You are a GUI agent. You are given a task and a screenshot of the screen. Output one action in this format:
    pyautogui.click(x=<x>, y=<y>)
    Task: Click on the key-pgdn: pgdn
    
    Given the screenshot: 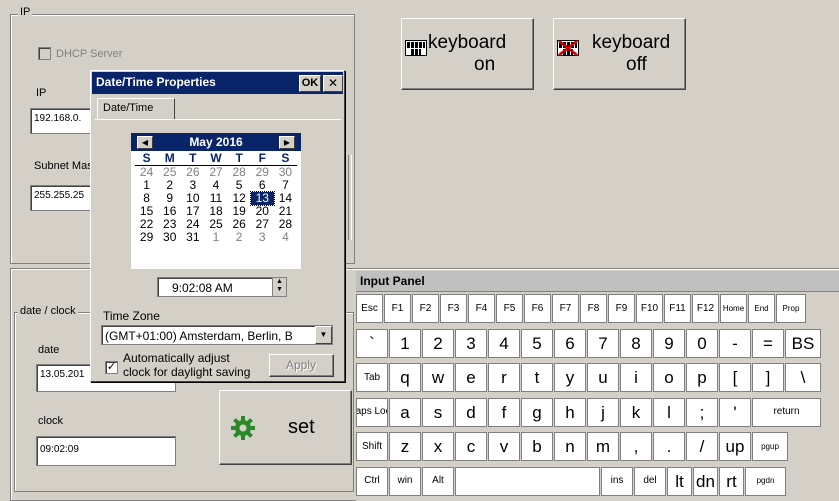 What is the action you would take?
    pyautogui.click(x=765, y=481)
    